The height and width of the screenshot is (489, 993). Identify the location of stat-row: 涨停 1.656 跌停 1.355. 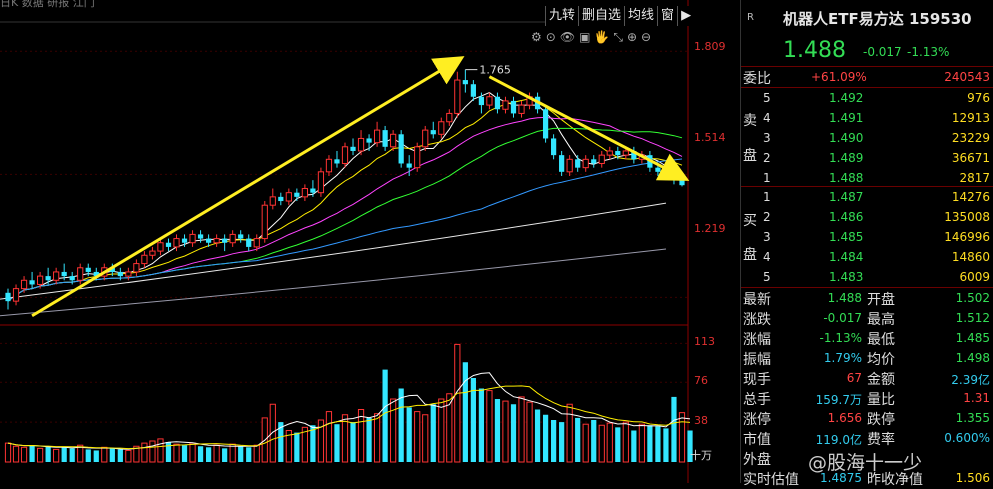
(867, 418).